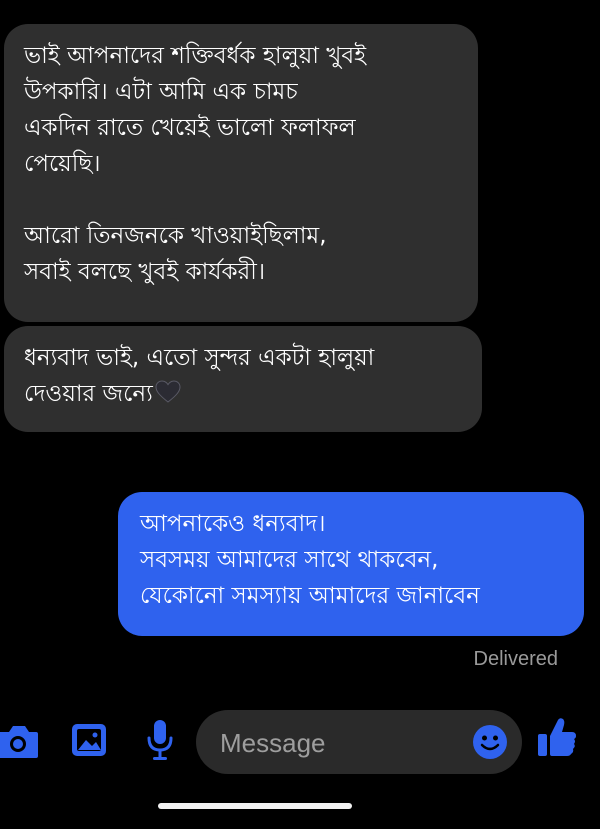 Image resolution: width=600 pixels, height=829 pixels. Describe the element at coordinates (160, 742) in the screenshot. I see `mic-icon` at that location.